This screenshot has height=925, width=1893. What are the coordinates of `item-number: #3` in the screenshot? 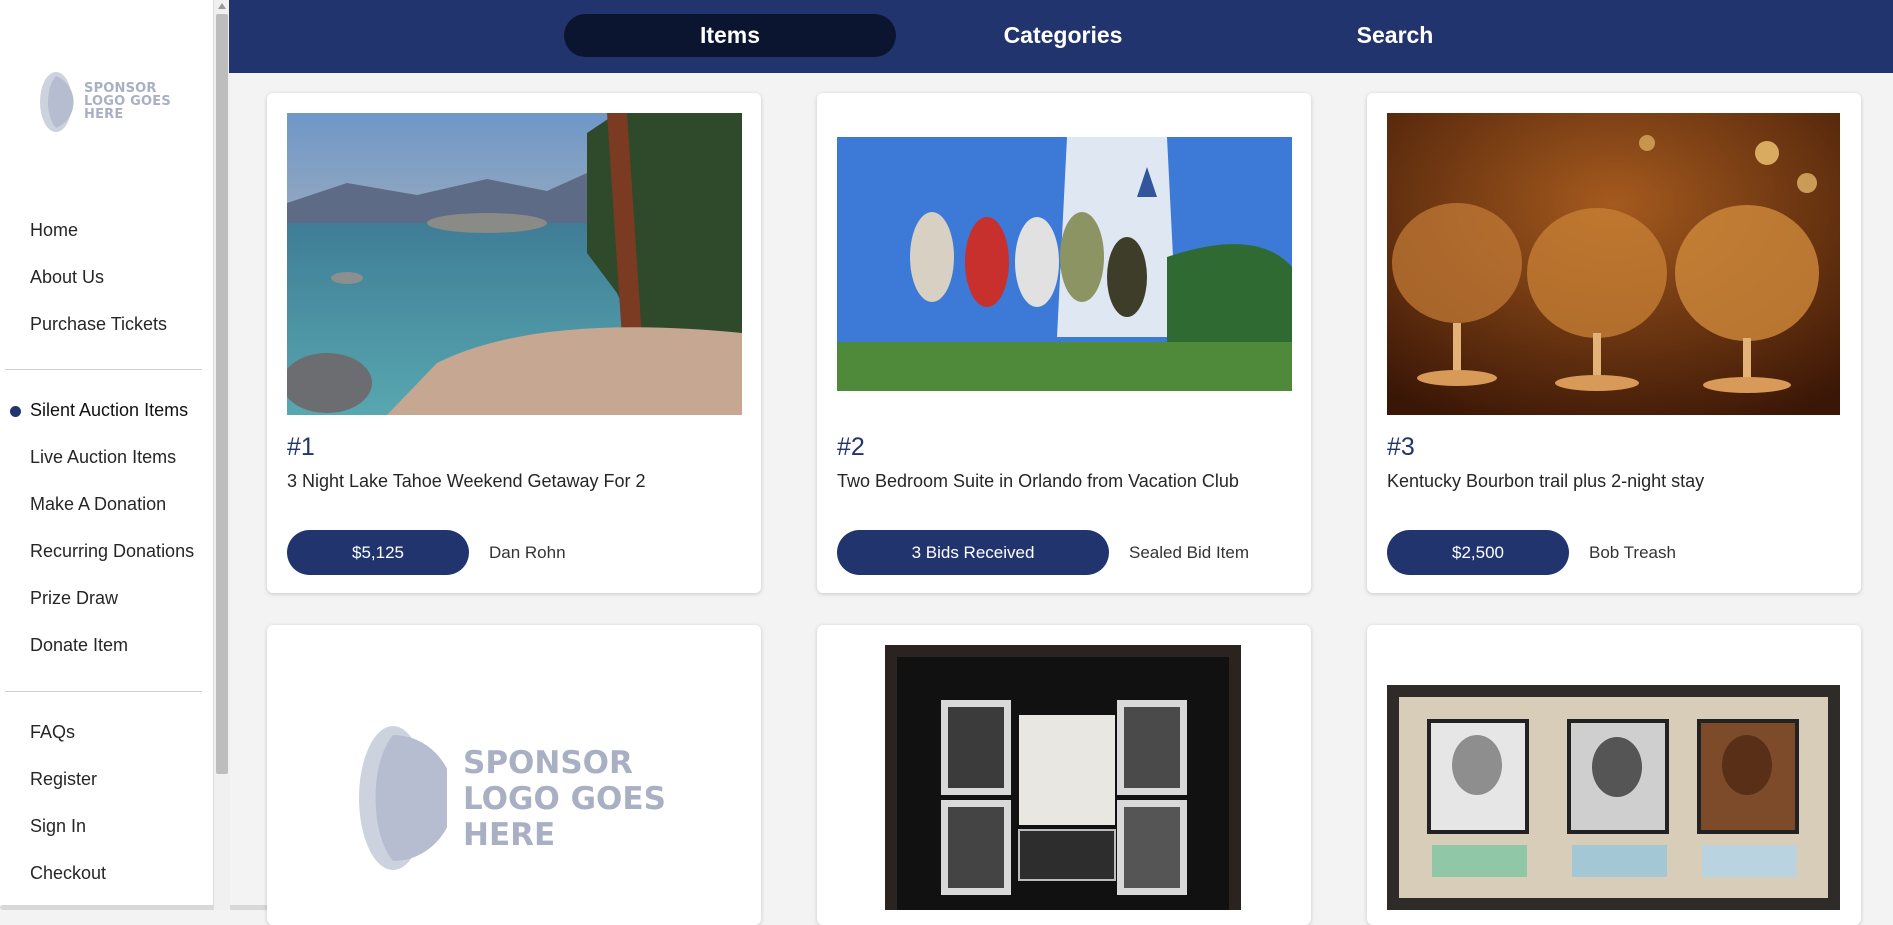 It's located at (1401, 447).